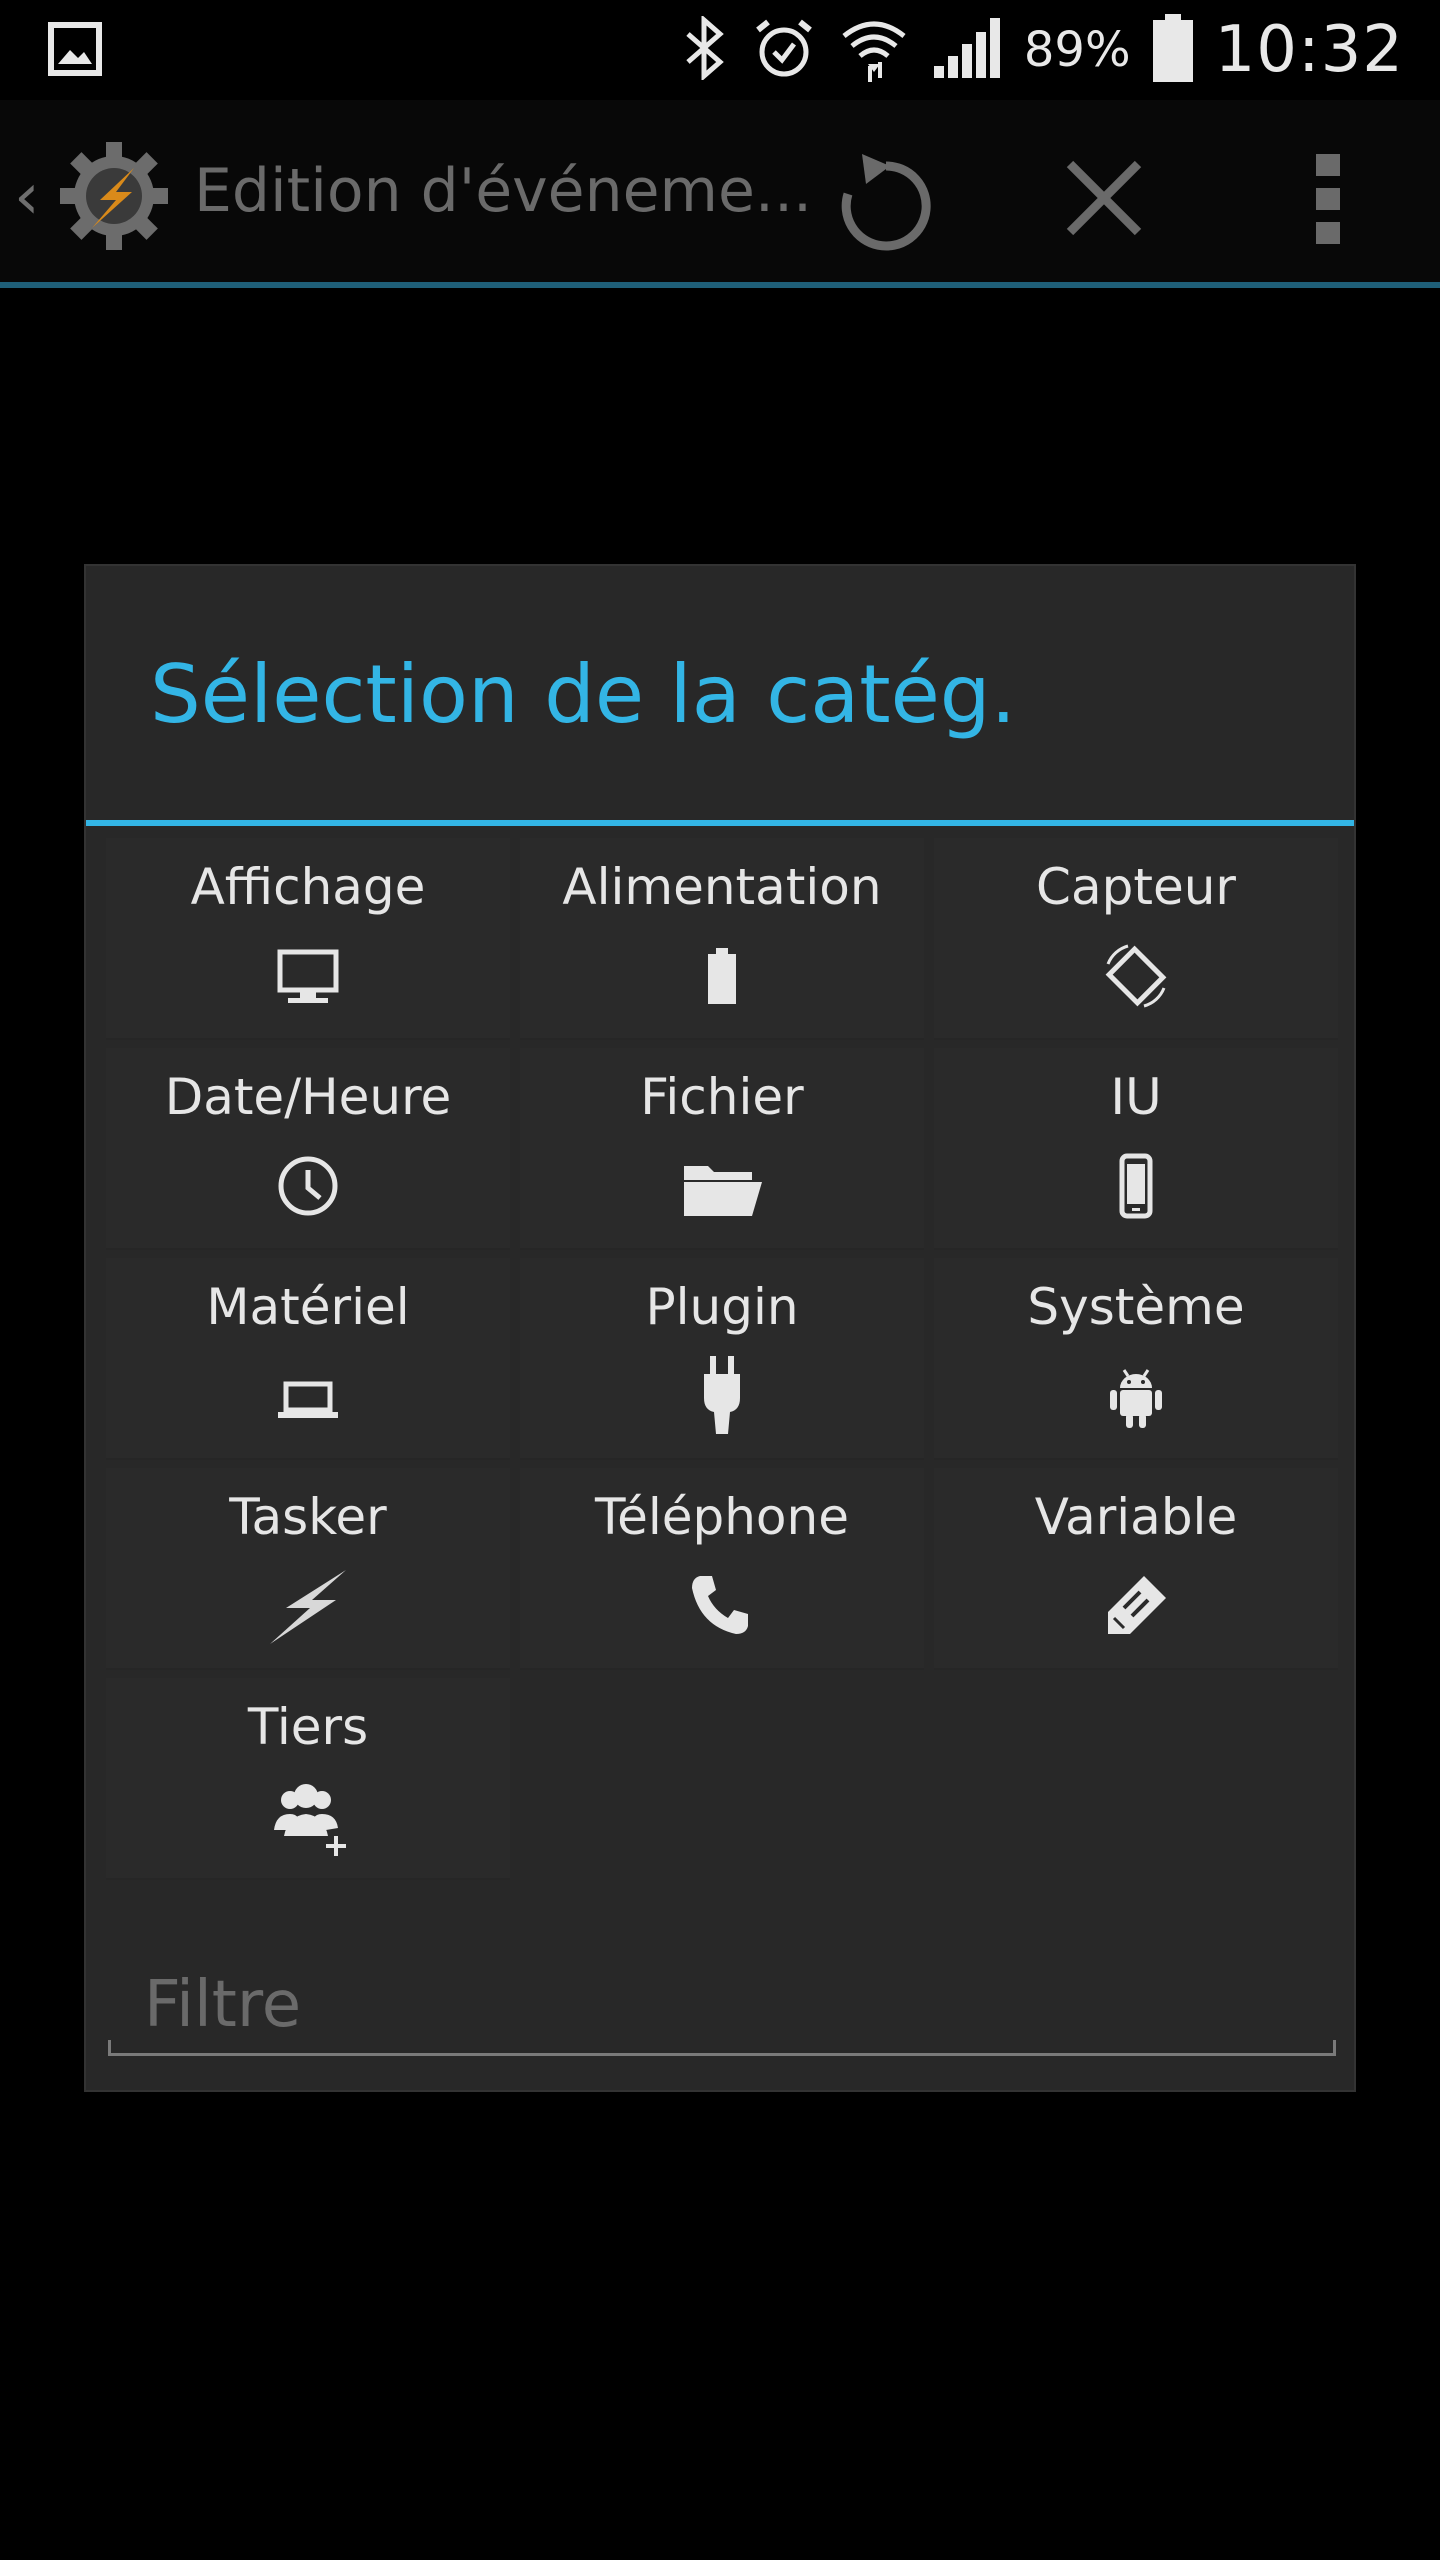  I want to click on filter-field, so click(722, 2008).